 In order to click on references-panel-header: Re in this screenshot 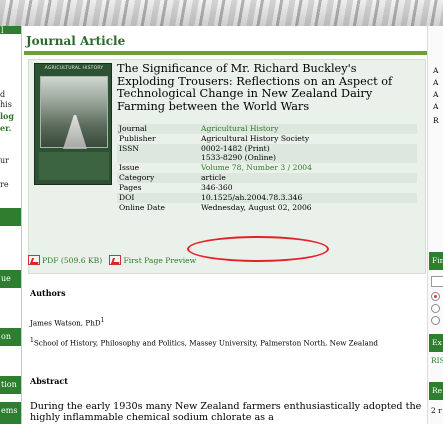, I will do `click(436, 391)`.